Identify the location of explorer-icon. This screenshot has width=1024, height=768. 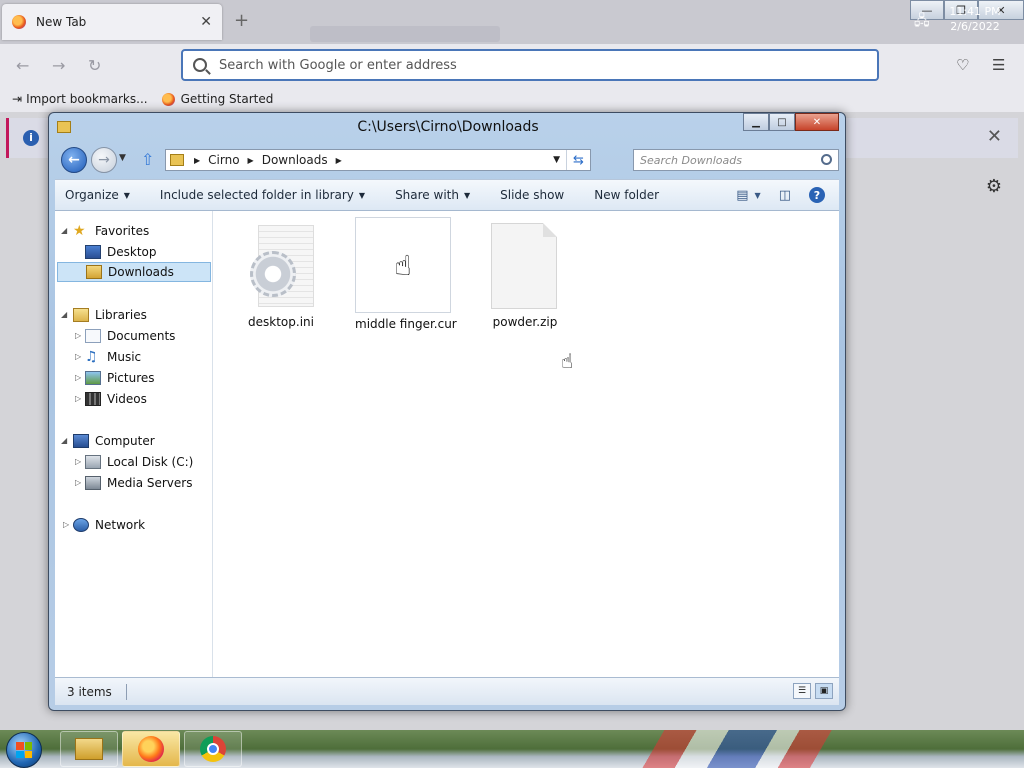
(89, 749).